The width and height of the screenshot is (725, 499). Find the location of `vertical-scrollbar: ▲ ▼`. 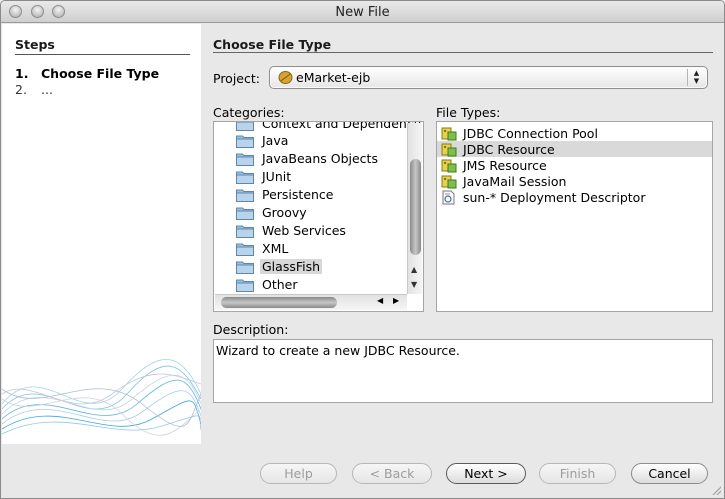

vertical-scrollbar: ▲ ▼ is located at coordinates (414, 208).